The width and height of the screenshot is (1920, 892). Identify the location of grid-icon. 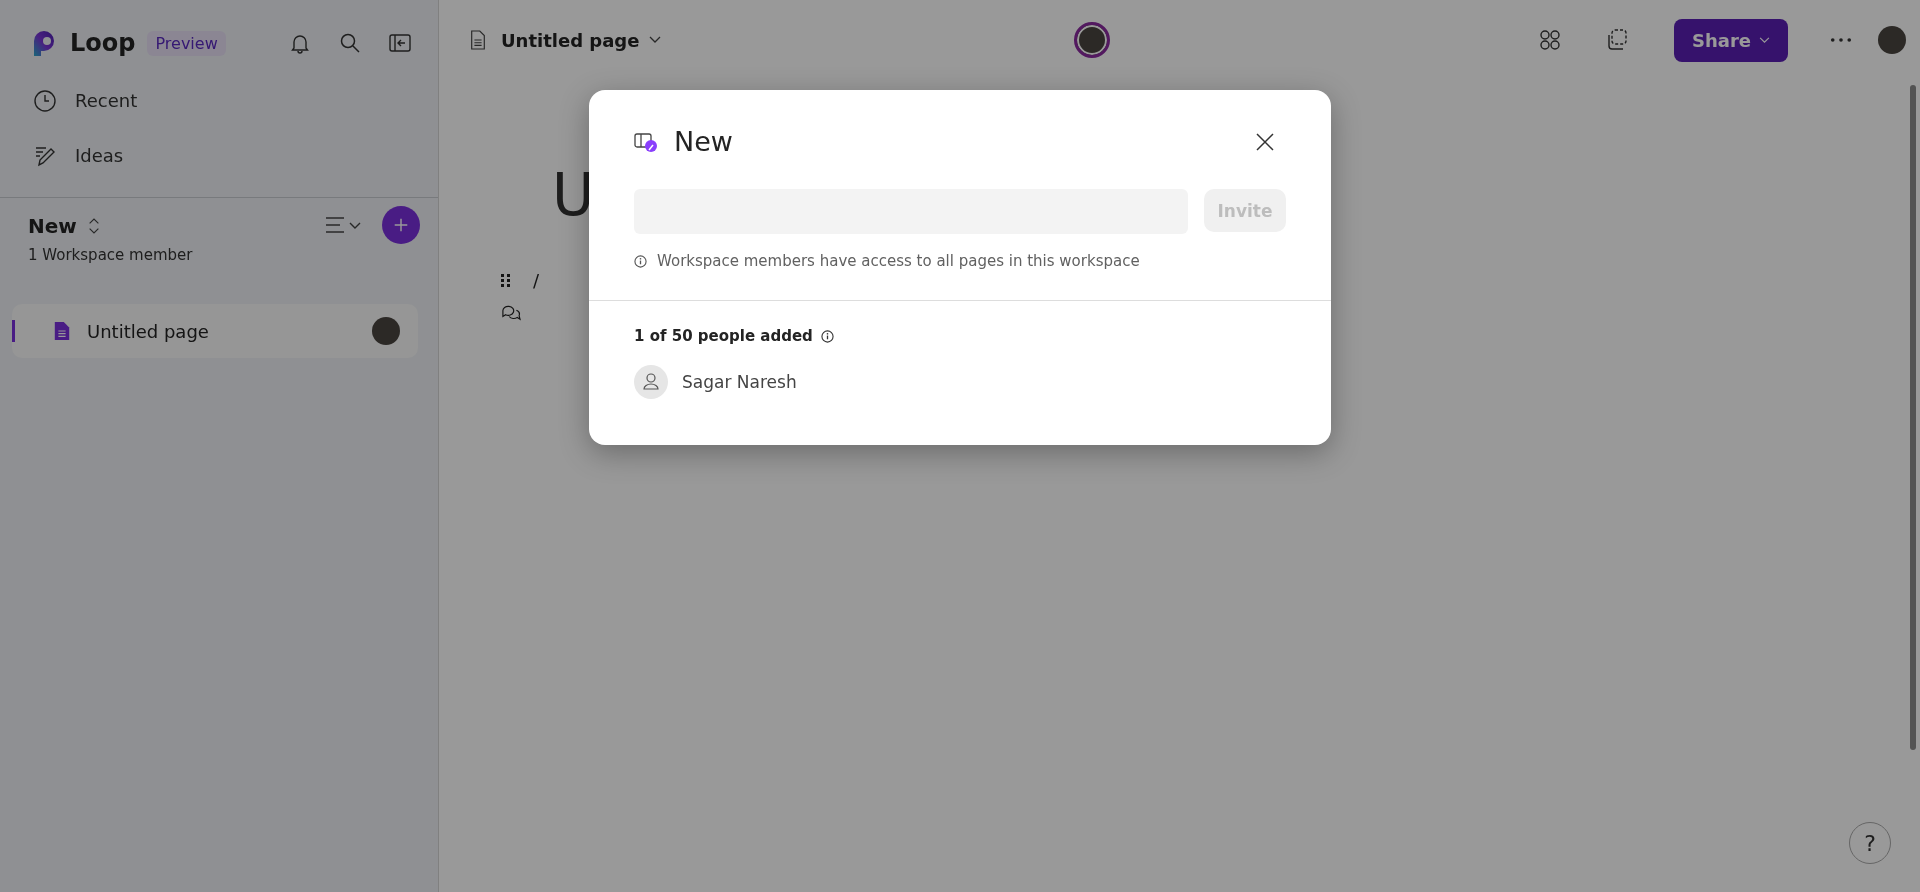
(1550, 40).